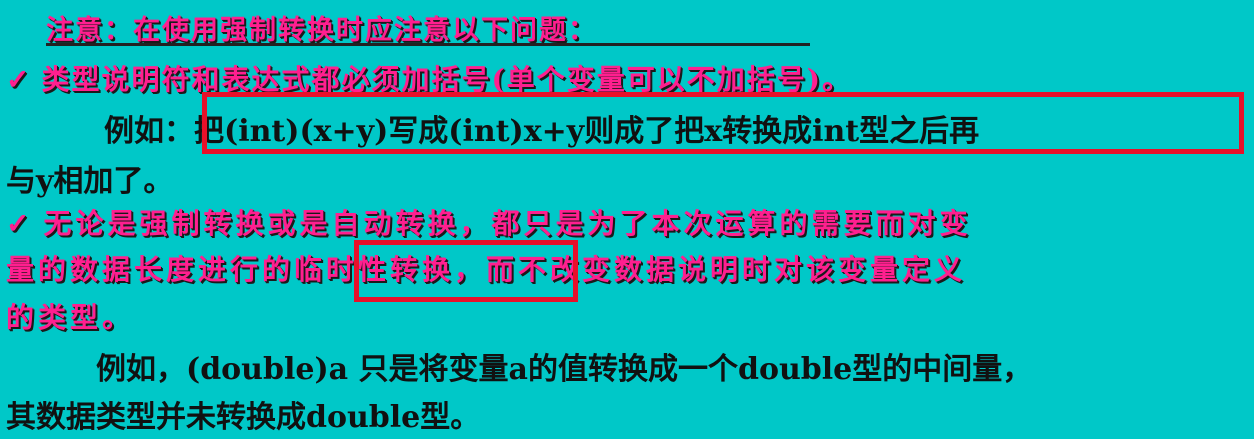 This screenshot has height=439, width=1254. Describe the element at coordinates (150, 269) in the screenshot. I see `point-2-text-2a: 量的数据长度进行的` at that location.